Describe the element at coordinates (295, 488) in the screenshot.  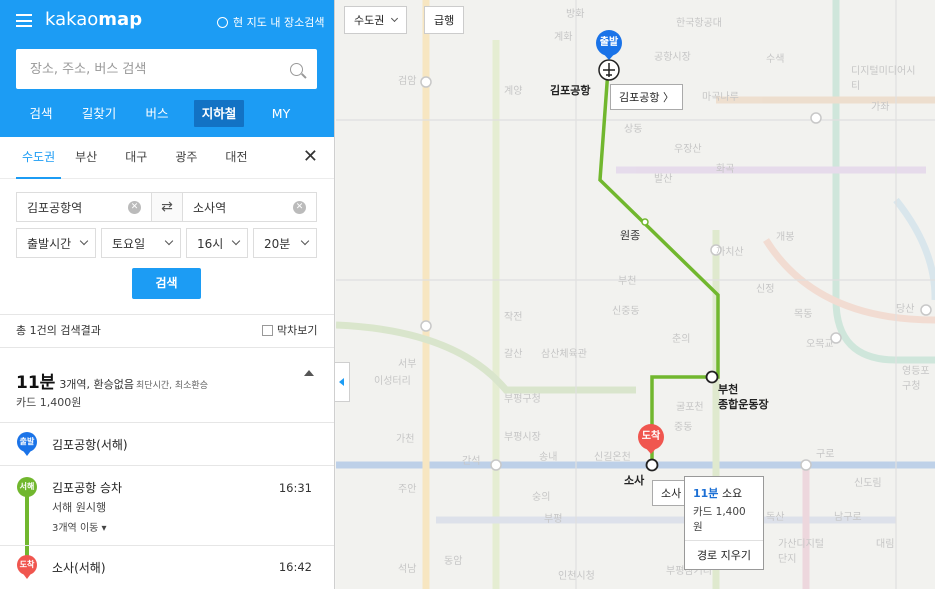
I see `board-time: 16:31` at that location.